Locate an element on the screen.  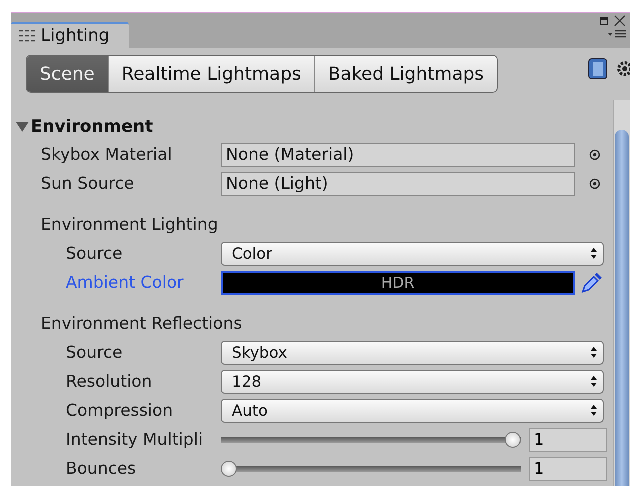
menu-icon is located at coordinates (617, 34).